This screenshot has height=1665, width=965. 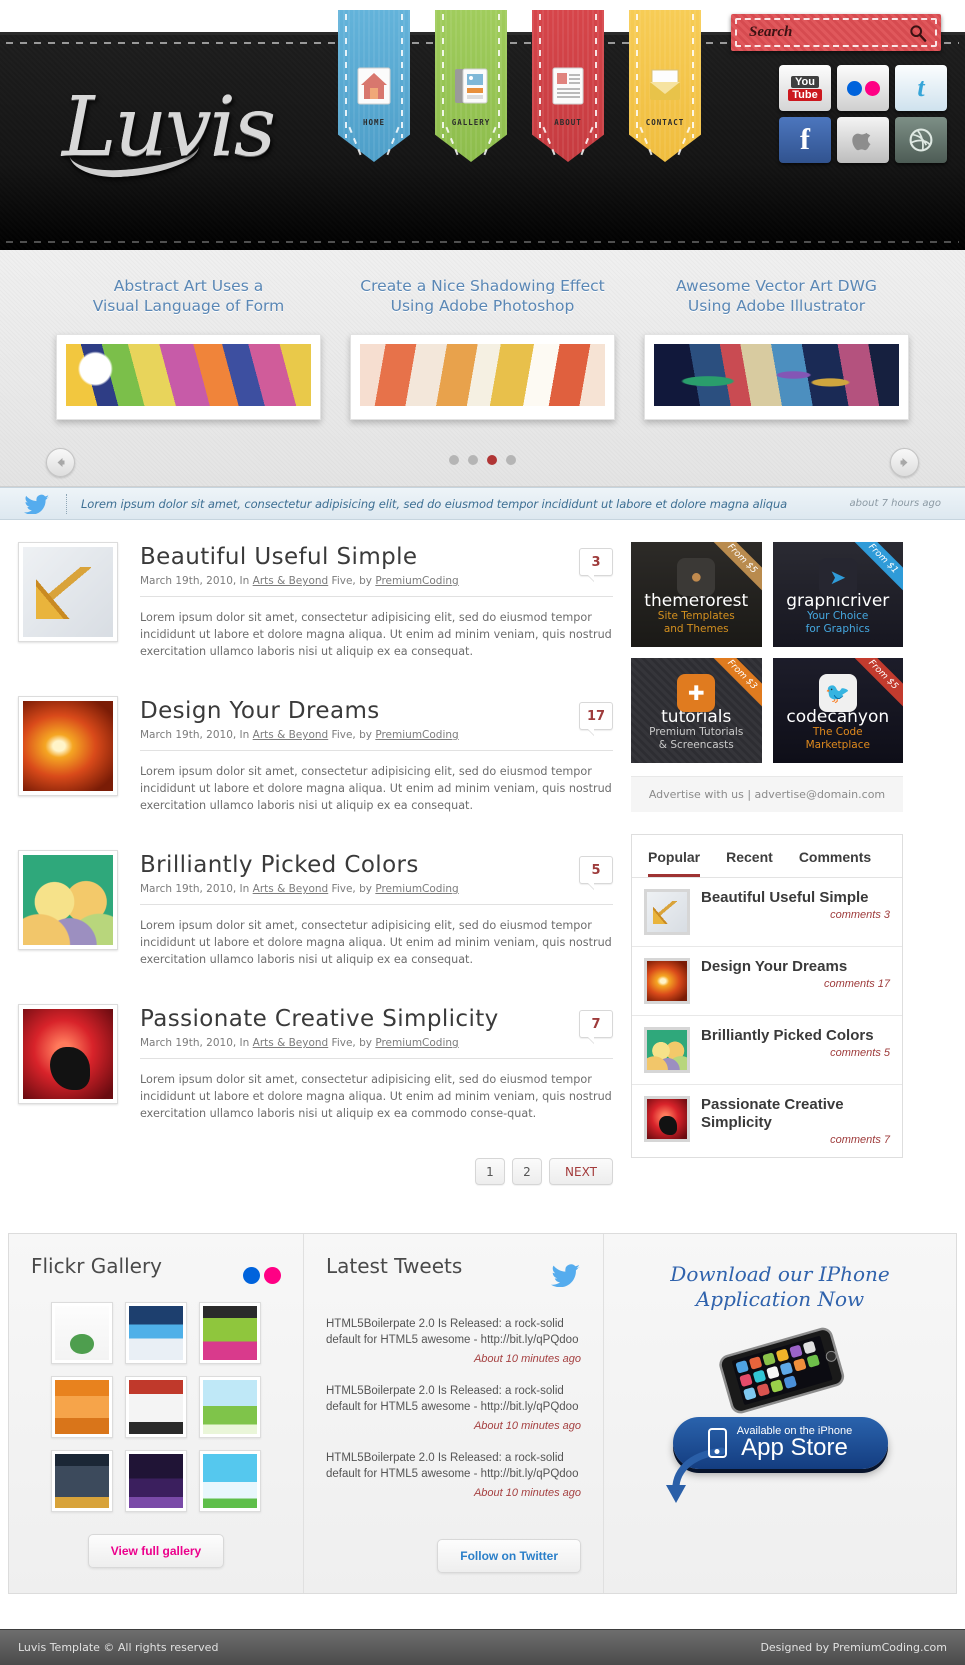 I want to click on site-logo: Luvis, so click(x=169, y=127).